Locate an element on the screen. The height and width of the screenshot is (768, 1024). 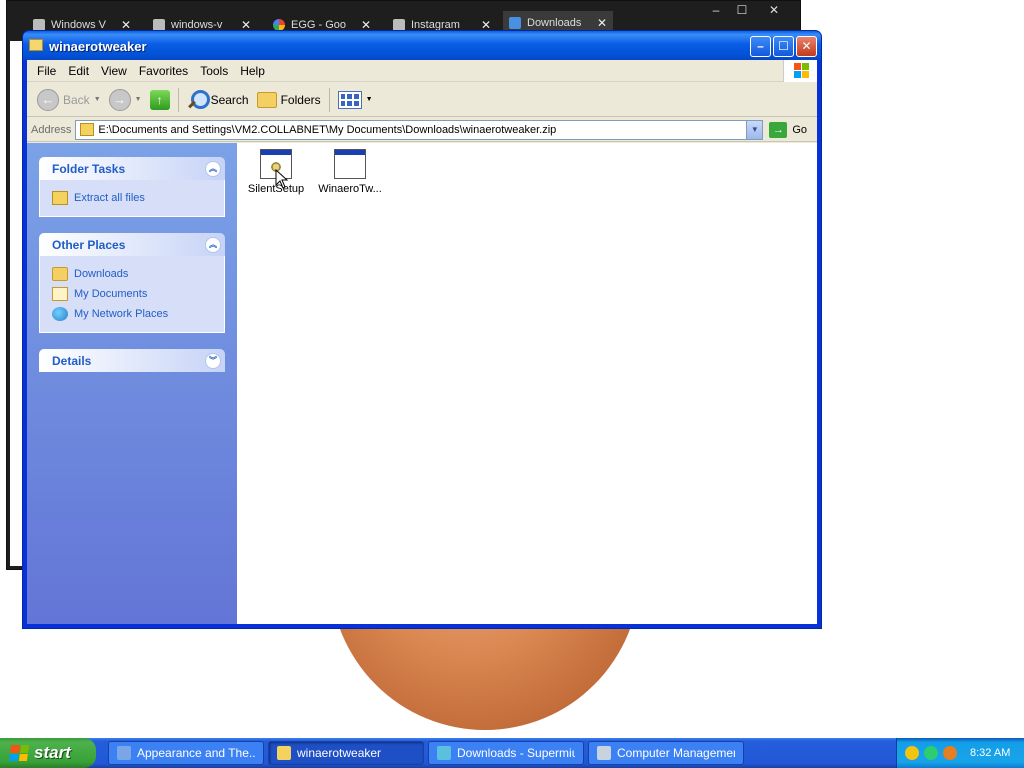
go-arrow-icon: → is located at coordinates (778, 129).